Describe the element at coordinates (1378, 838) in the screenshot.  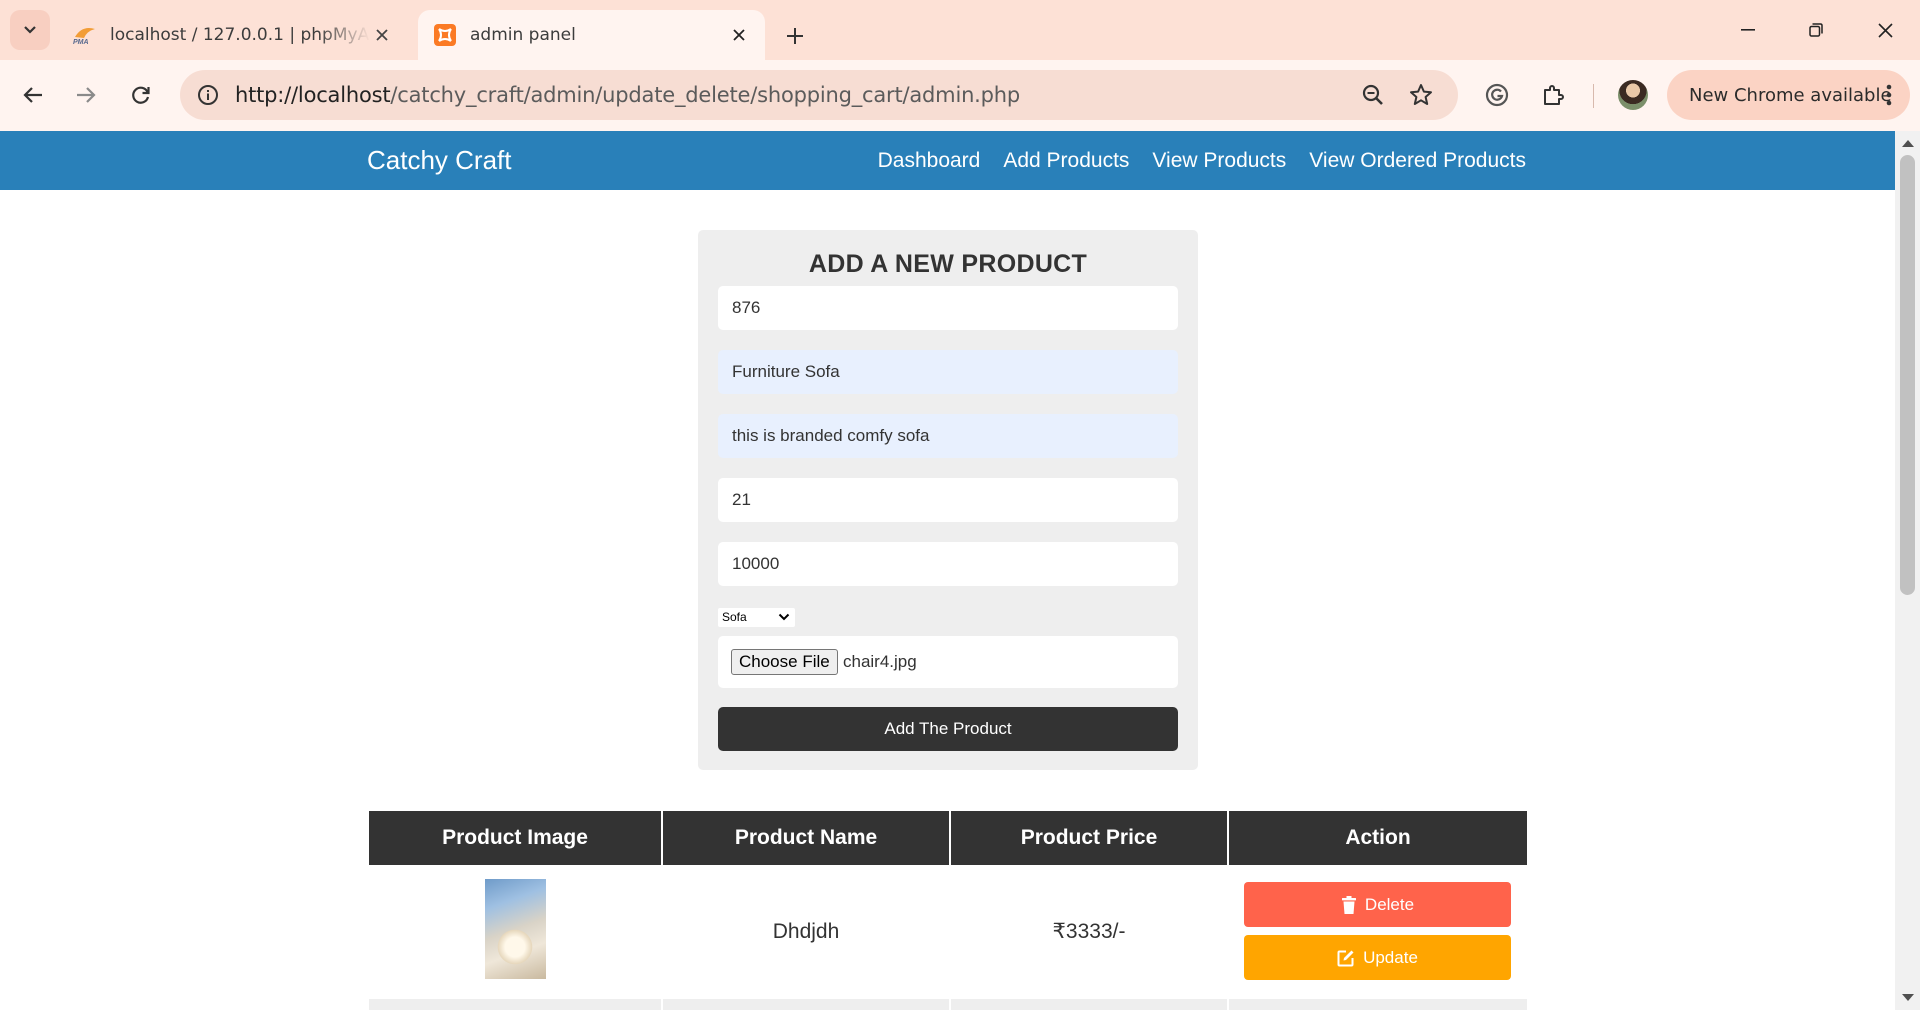
I see `column-header-action: Action` at that location.